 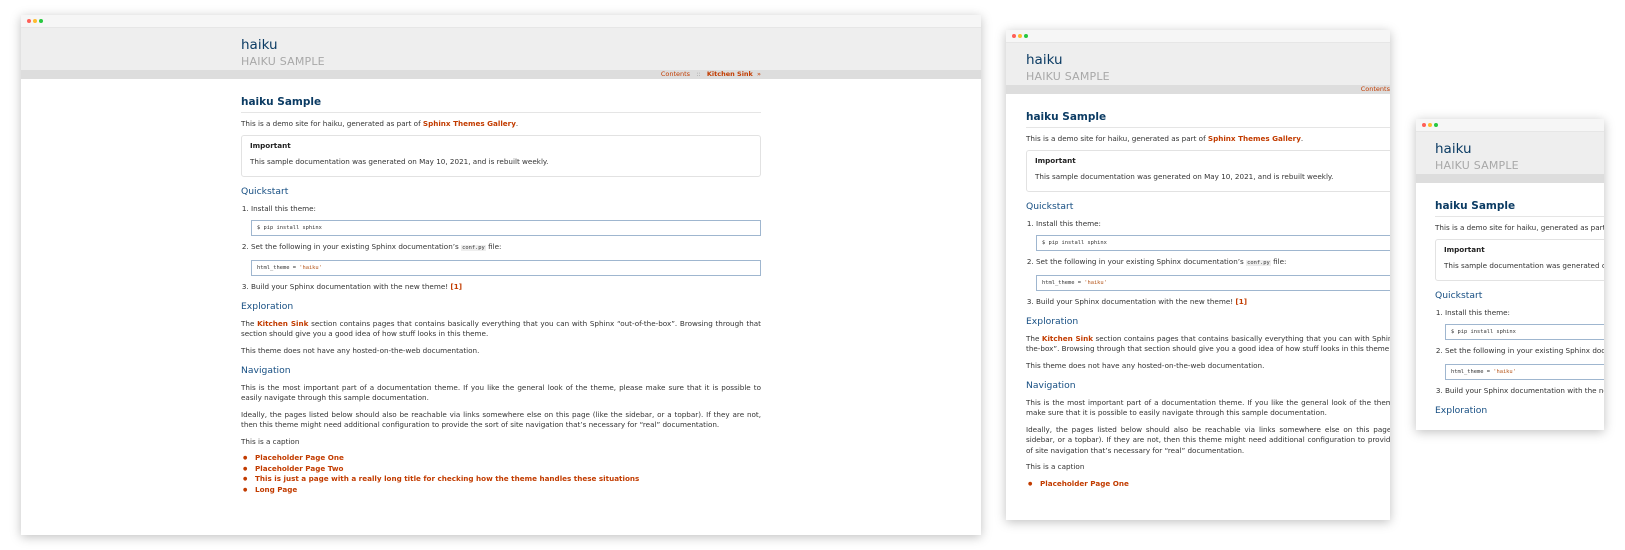 I want to click on step2-suffix: file:, so click(x=1278, y=261).